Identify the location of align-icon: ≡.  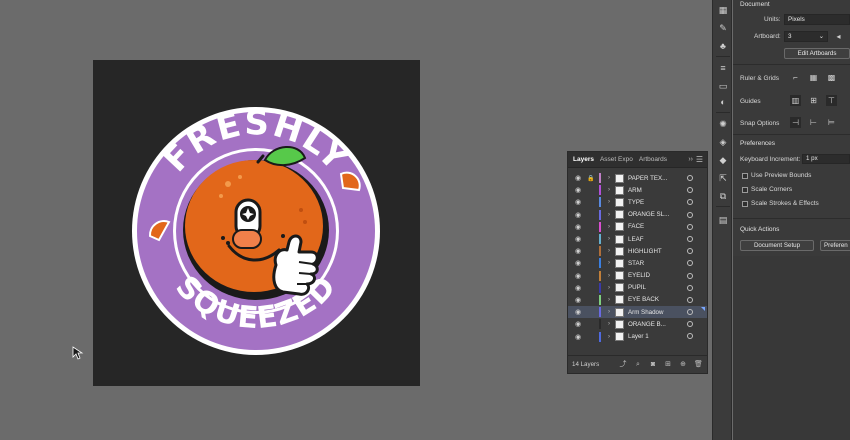
(723, 68).